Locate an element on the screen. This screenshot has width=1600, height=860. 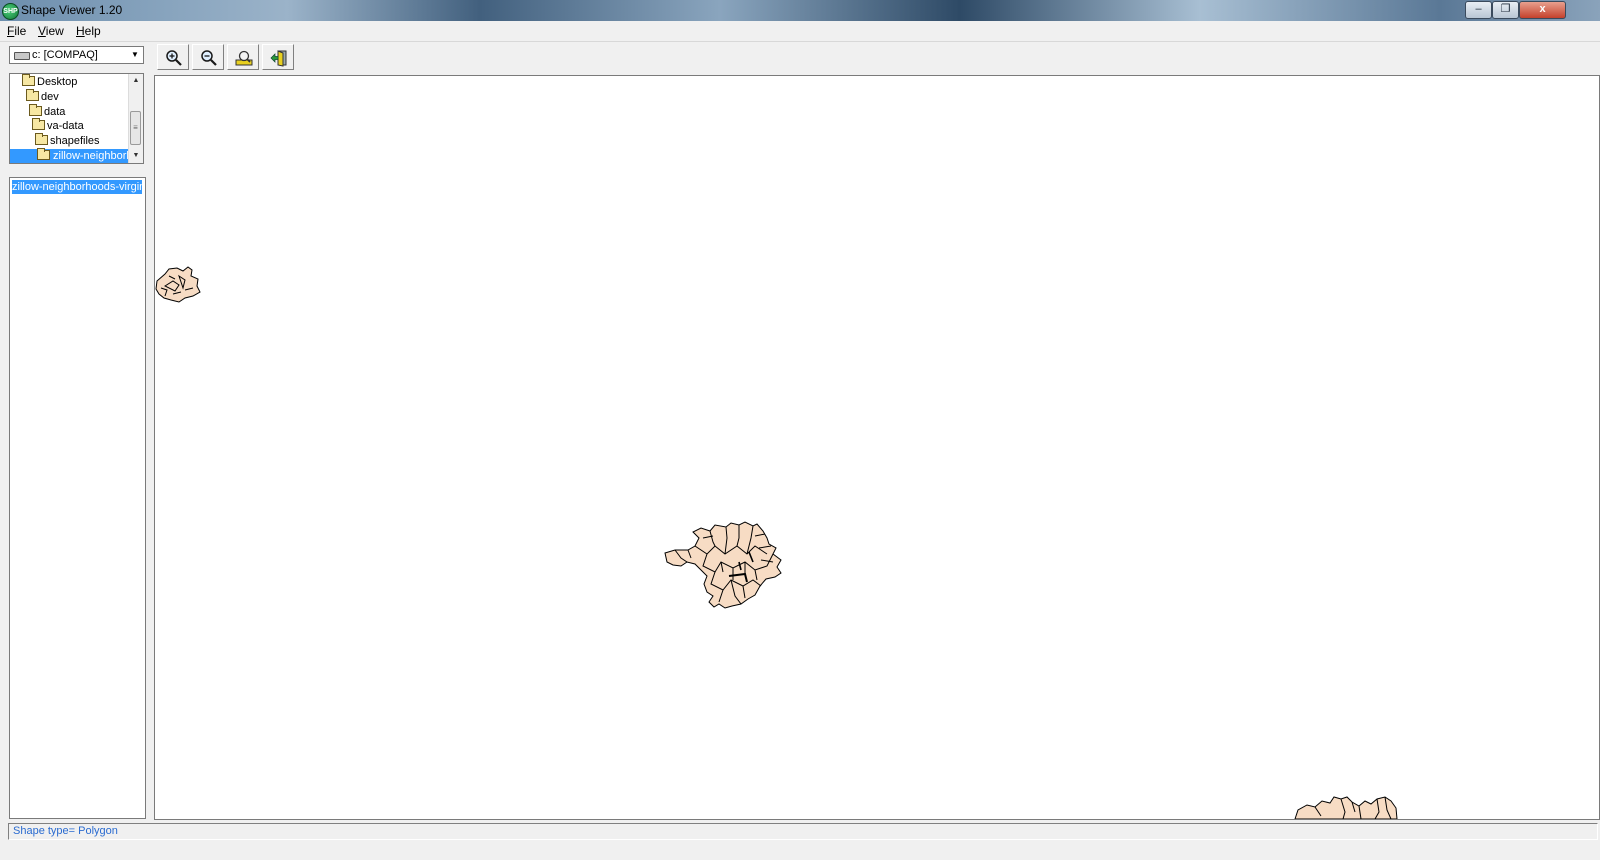
zoom-in-icon is located at coordinates (174, 58).